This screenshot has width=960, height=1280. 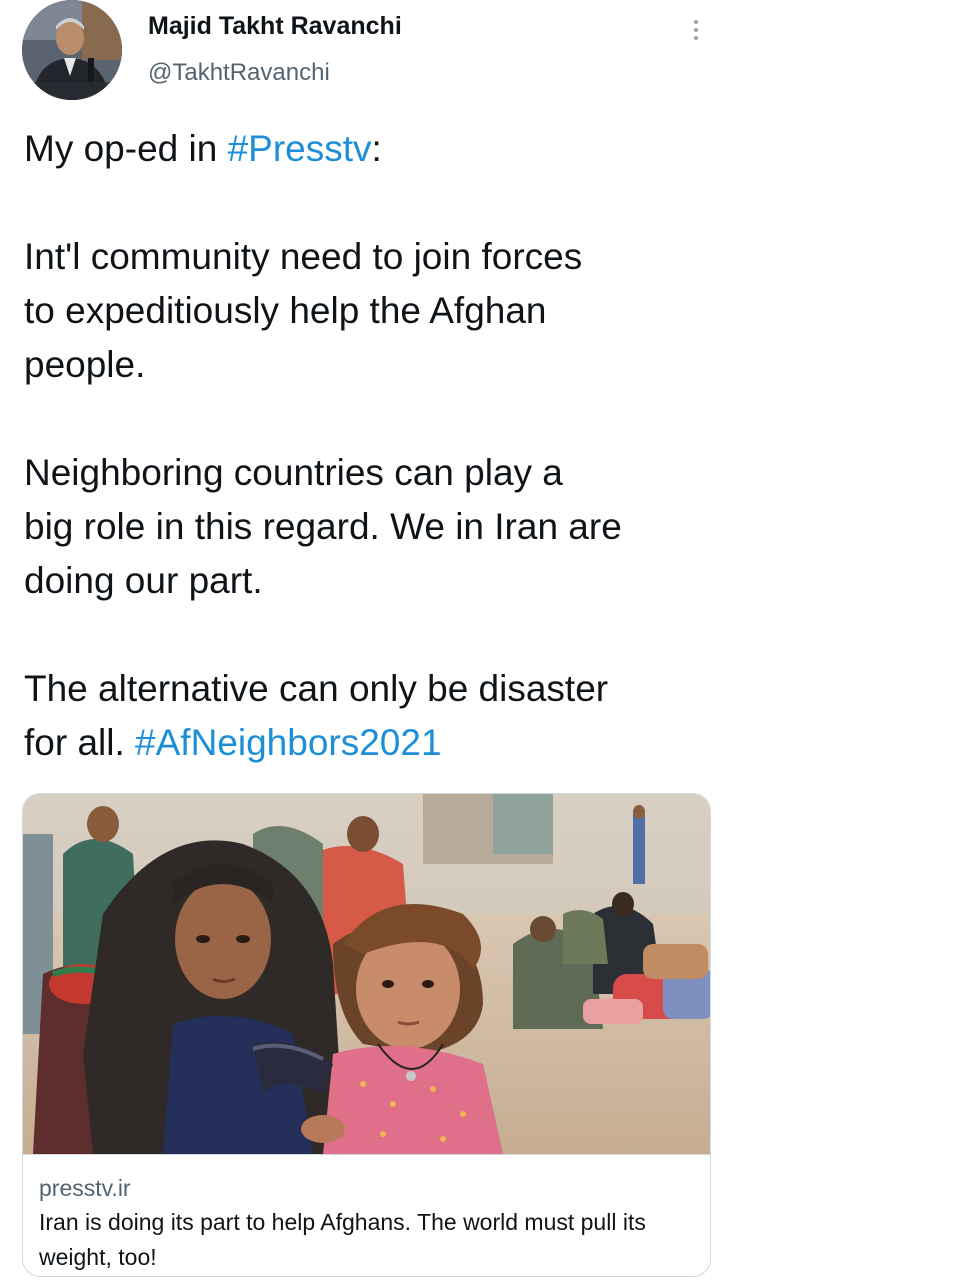 I want to click on author-handle: @TakhtRavanchi, so click(x=239, y=73).